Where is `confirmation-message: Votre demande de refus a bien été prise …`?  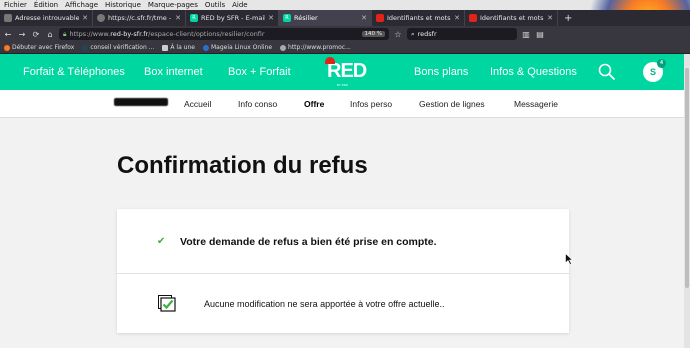 confirmation-message: Votre demande de refus a bien été prise … is located at coordinates (308, 242).